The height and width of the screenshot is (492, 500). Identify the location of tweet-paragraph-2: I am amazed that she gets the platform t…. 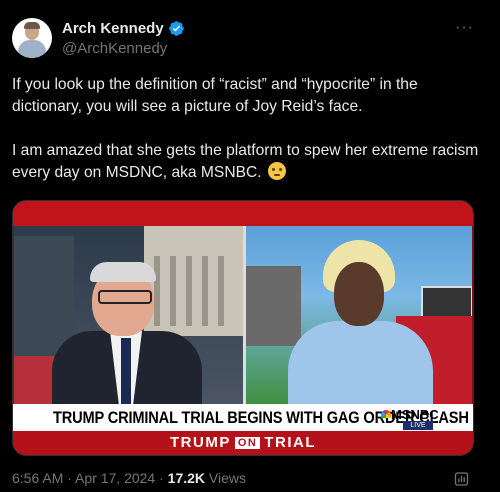
(247, 162).